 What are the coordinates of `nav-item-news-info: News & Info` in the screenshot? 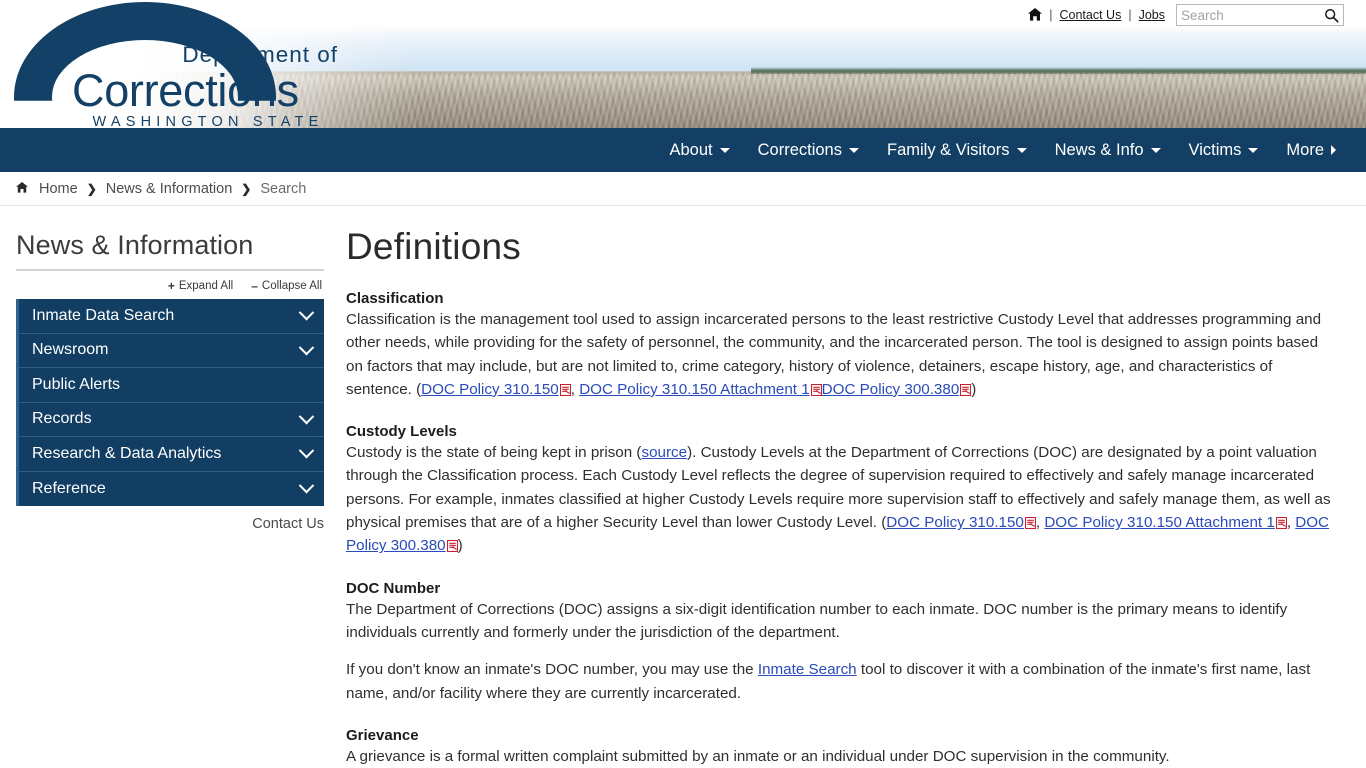 It's located at (1108, 150).